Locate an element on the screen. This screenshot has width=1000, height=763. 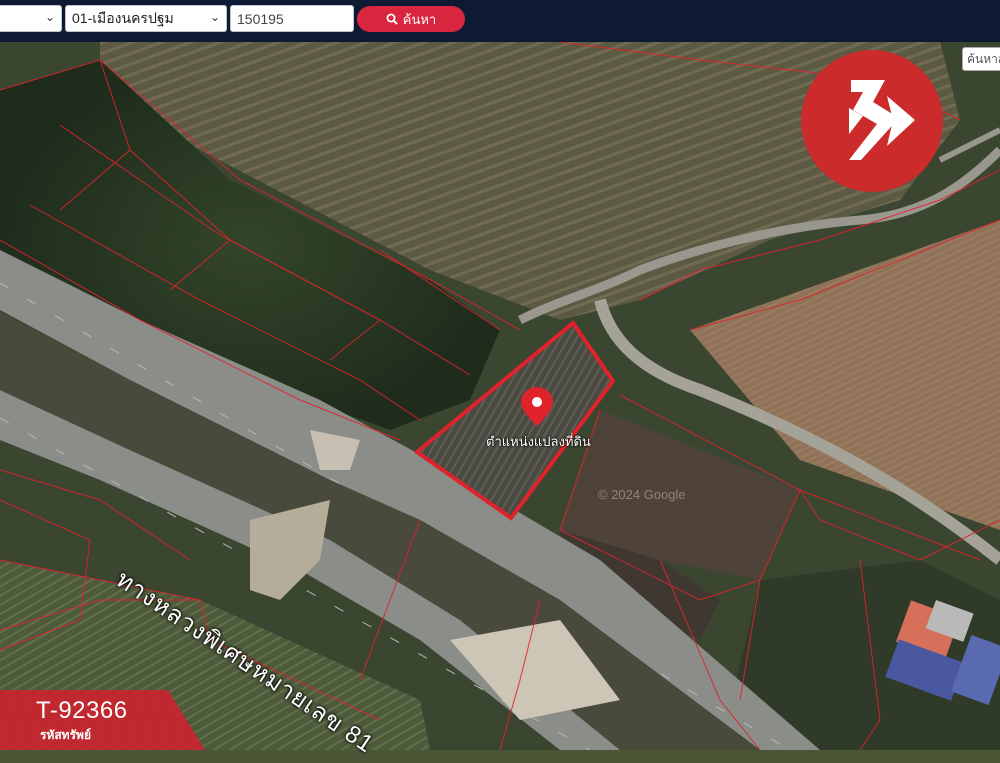
parcel-location-label: ตำแหน่งแปลงที่ดิน is located at coordinates (538, 441).